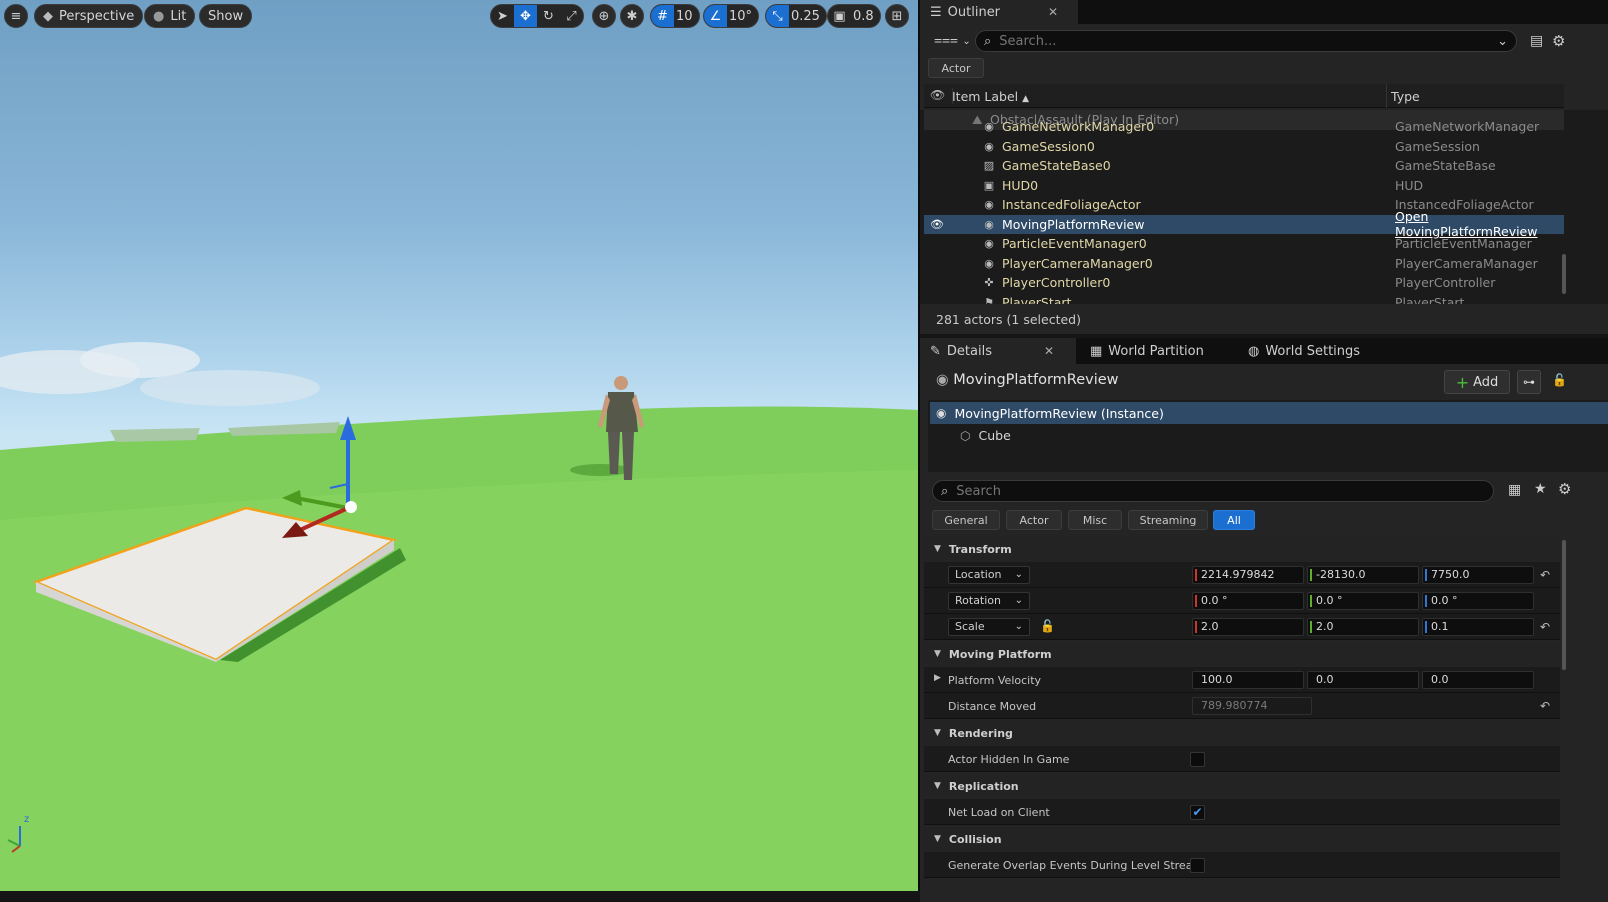 The width and height of the screenshot is (1608, 902). Describe the element at coordinates (1197, 759) in the screenshot. I see `actor-hidden-checkbox` at that location.